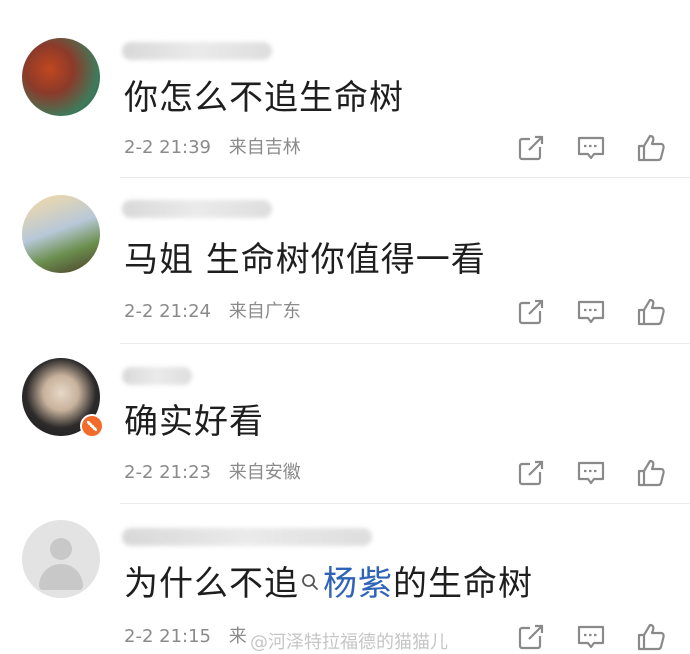 The width and height of the screenshot is (690, 654). I want to click on comment-location: 来自吉林, so click(264, 147).